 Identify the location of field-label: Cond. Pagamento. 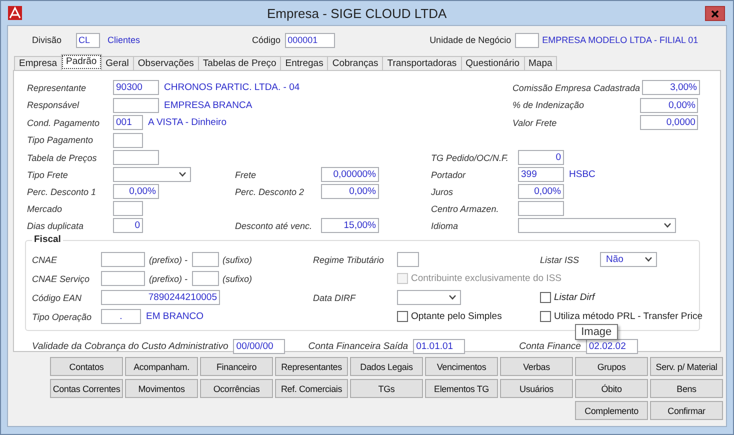
(64, 123).